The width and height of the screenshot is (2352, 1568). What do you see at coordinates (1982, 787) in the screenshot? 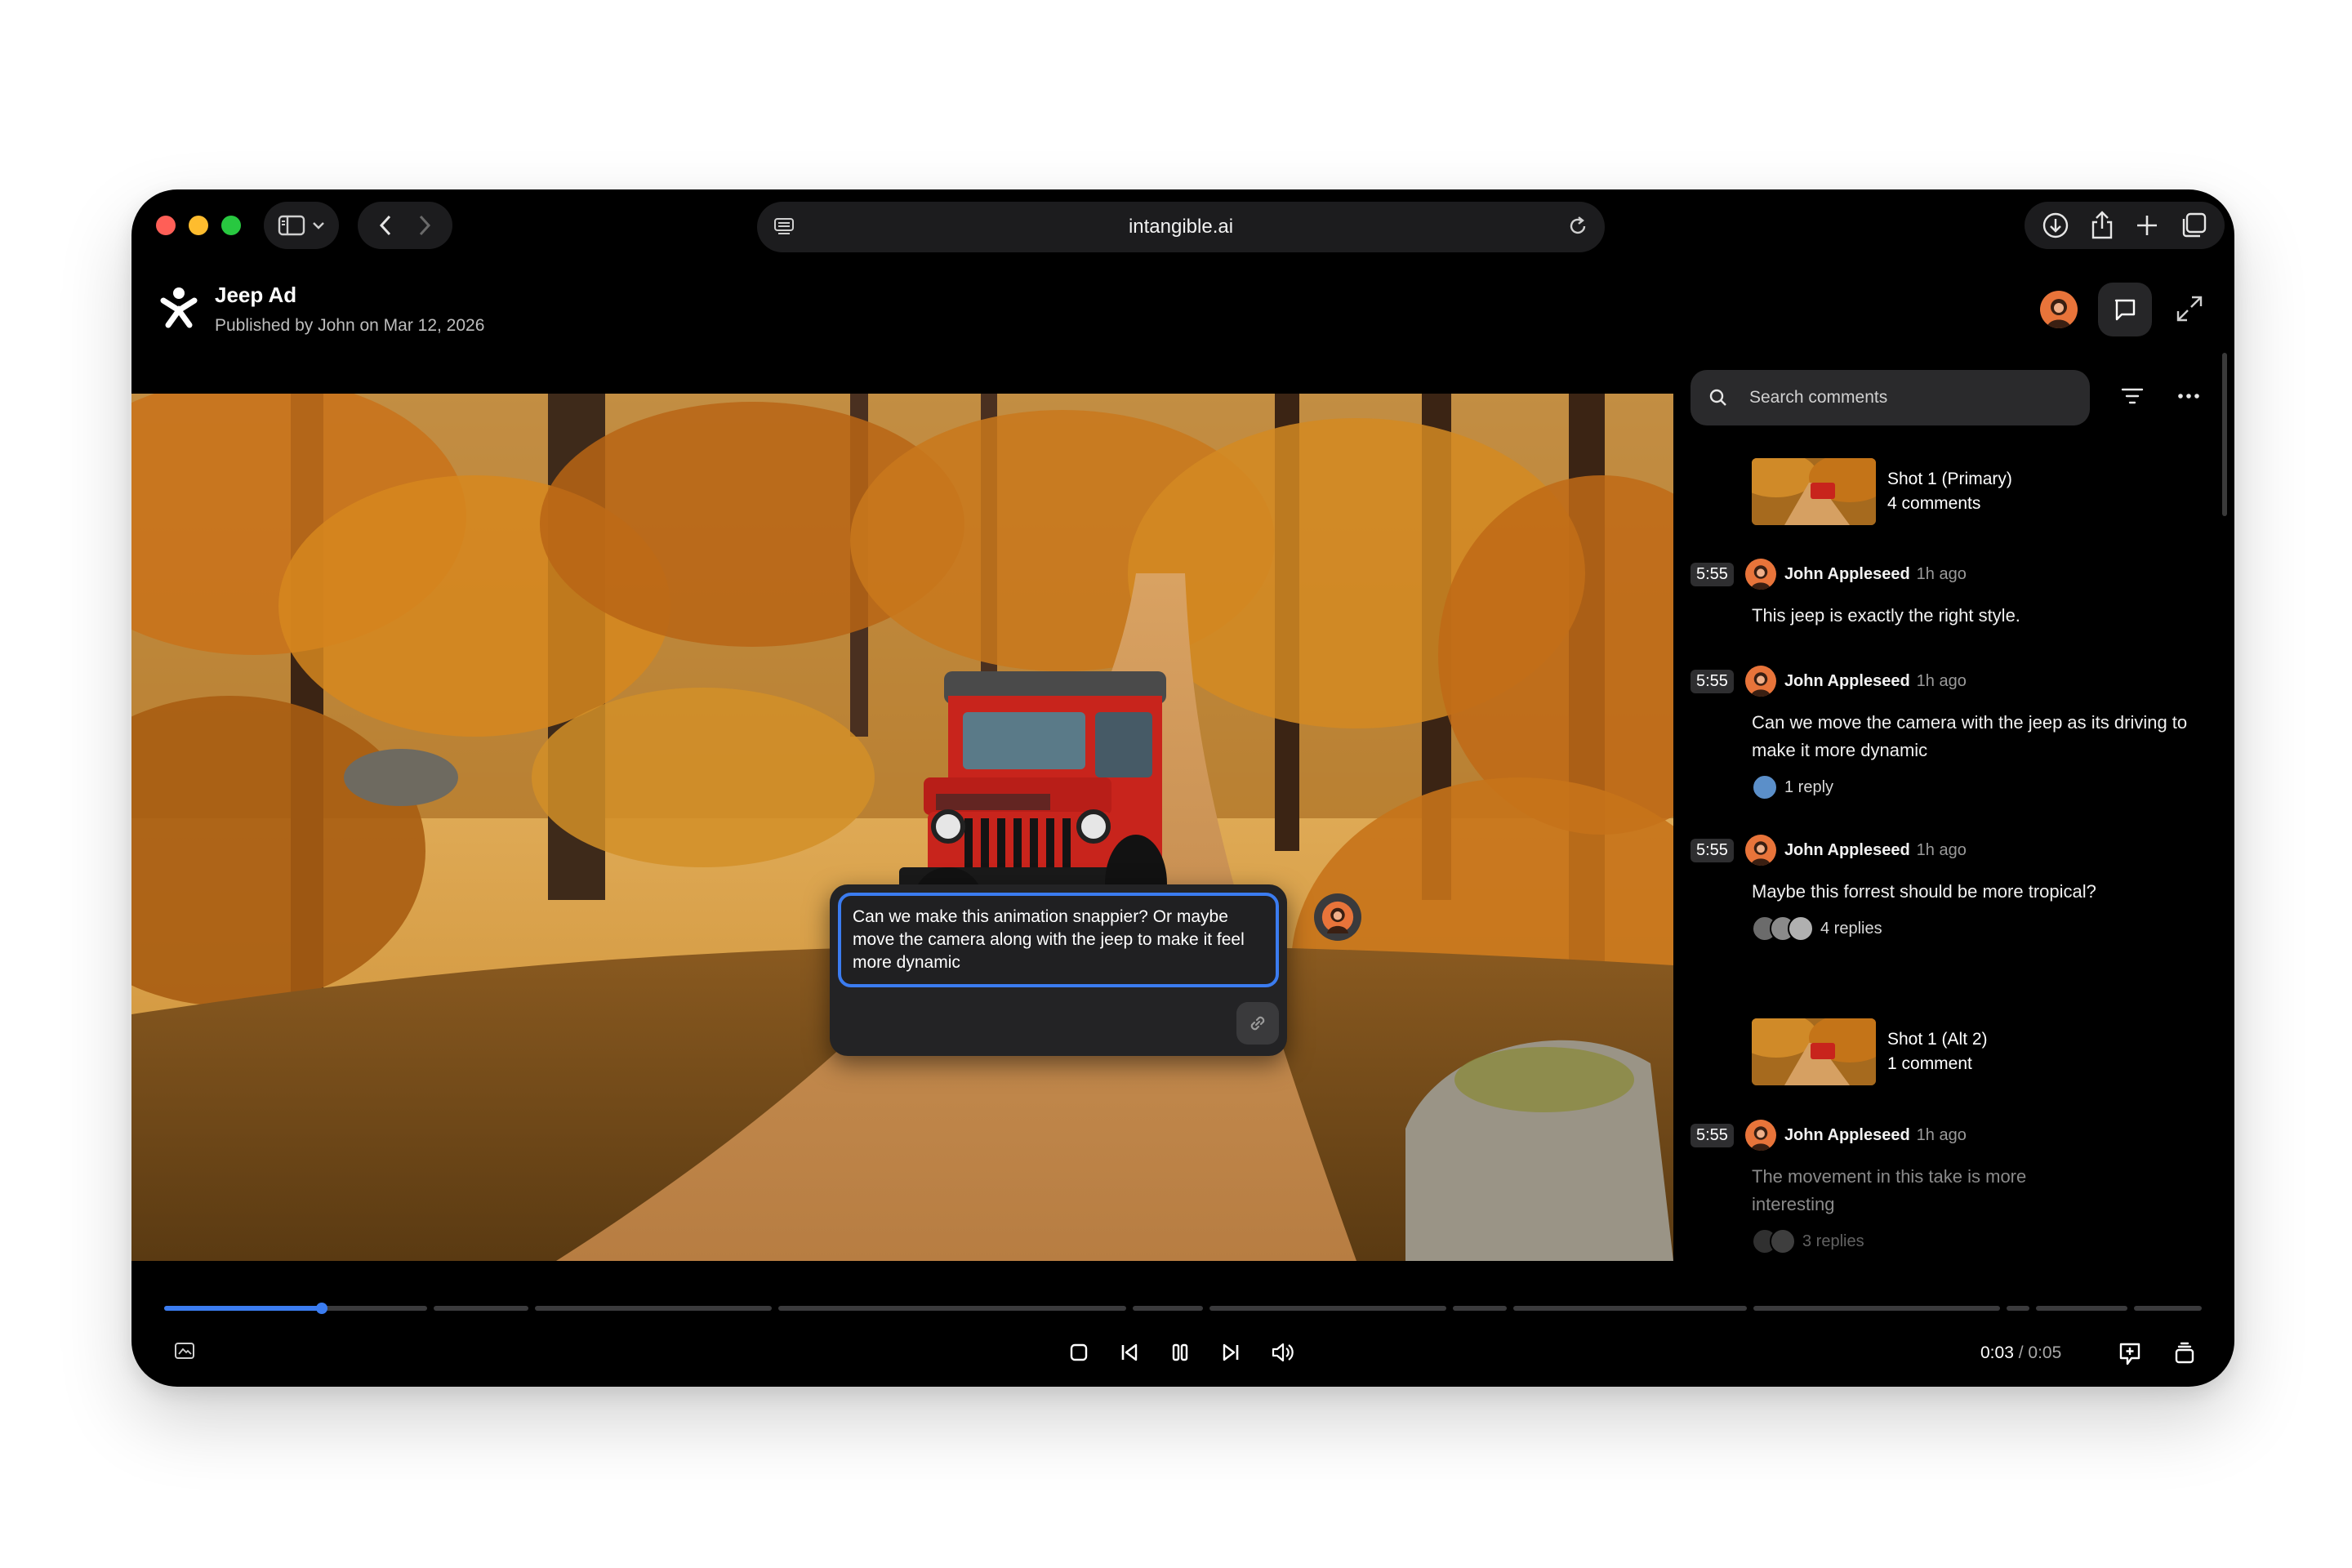
I see `replies-link: 1 reply` at bounding box center [1982, 787].